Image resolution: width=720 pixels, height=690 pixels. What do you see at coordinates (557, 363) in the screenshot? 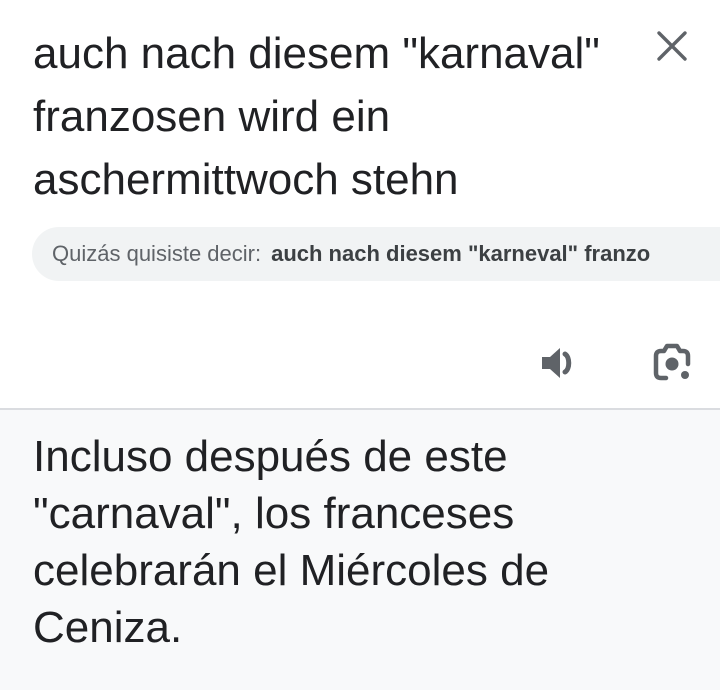
I see `volume-icon` at bounding box center [557, 363].